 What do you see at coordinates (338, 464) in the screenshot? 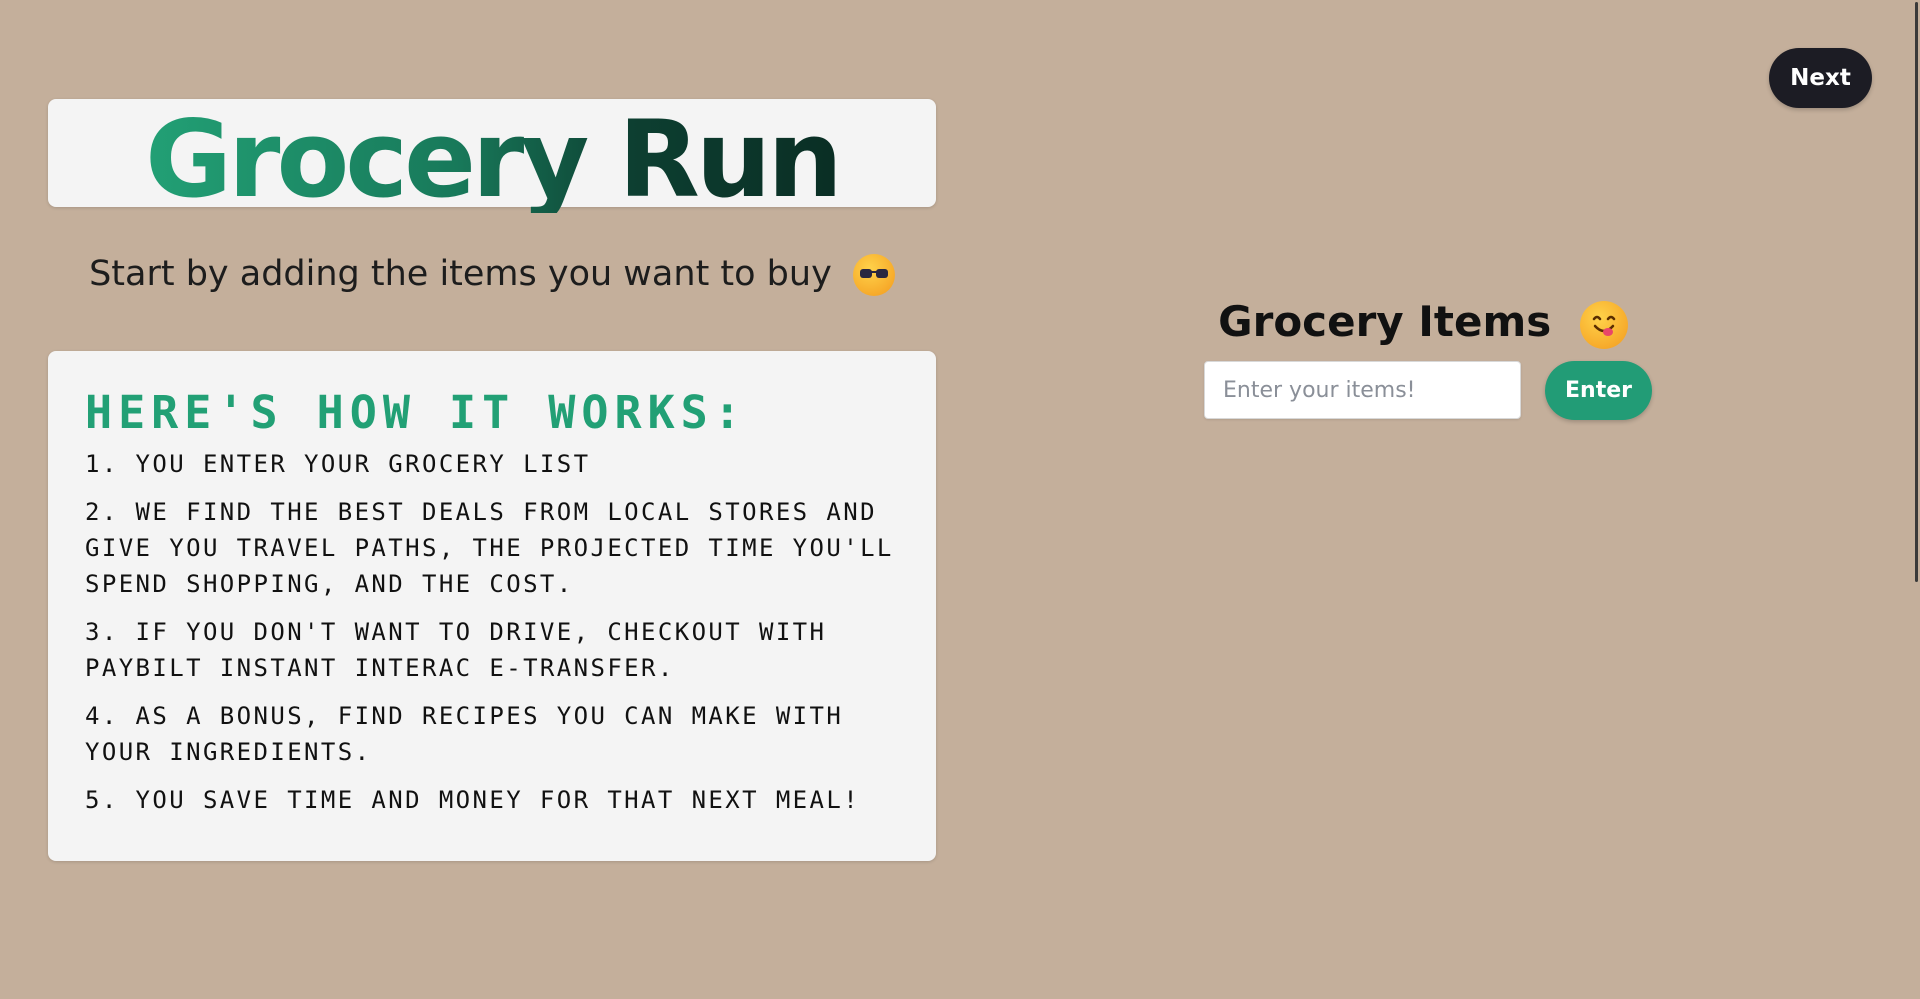
I see `step-item: 1. You enter your grocery list` at bounding box center [338, 464].